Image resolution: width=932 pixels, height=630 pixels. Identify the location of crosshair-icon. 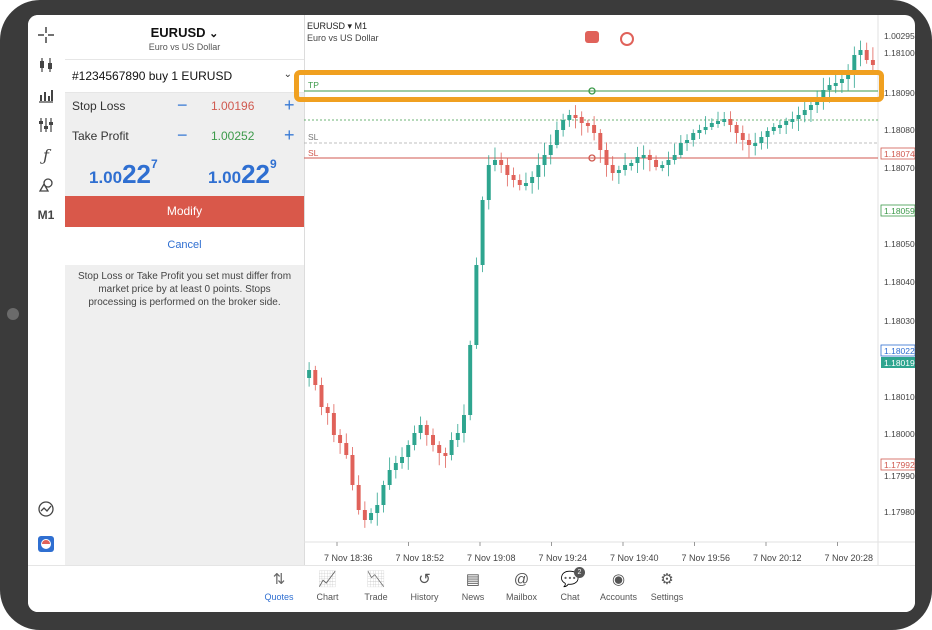
(46, 35).